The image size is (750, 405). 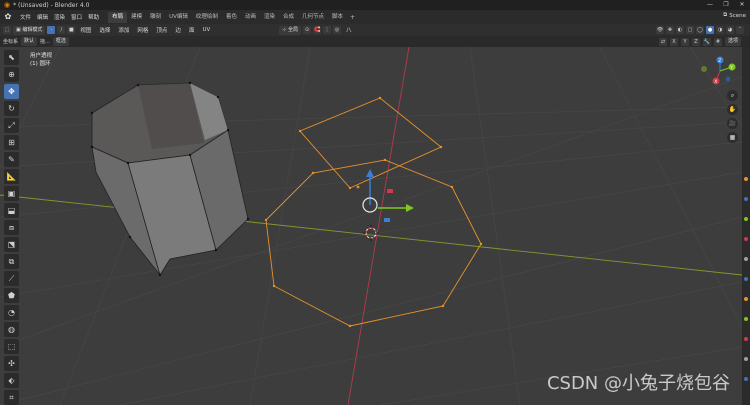 I want to click on move-tool-icon: ✥, so click(x=11, y=91).